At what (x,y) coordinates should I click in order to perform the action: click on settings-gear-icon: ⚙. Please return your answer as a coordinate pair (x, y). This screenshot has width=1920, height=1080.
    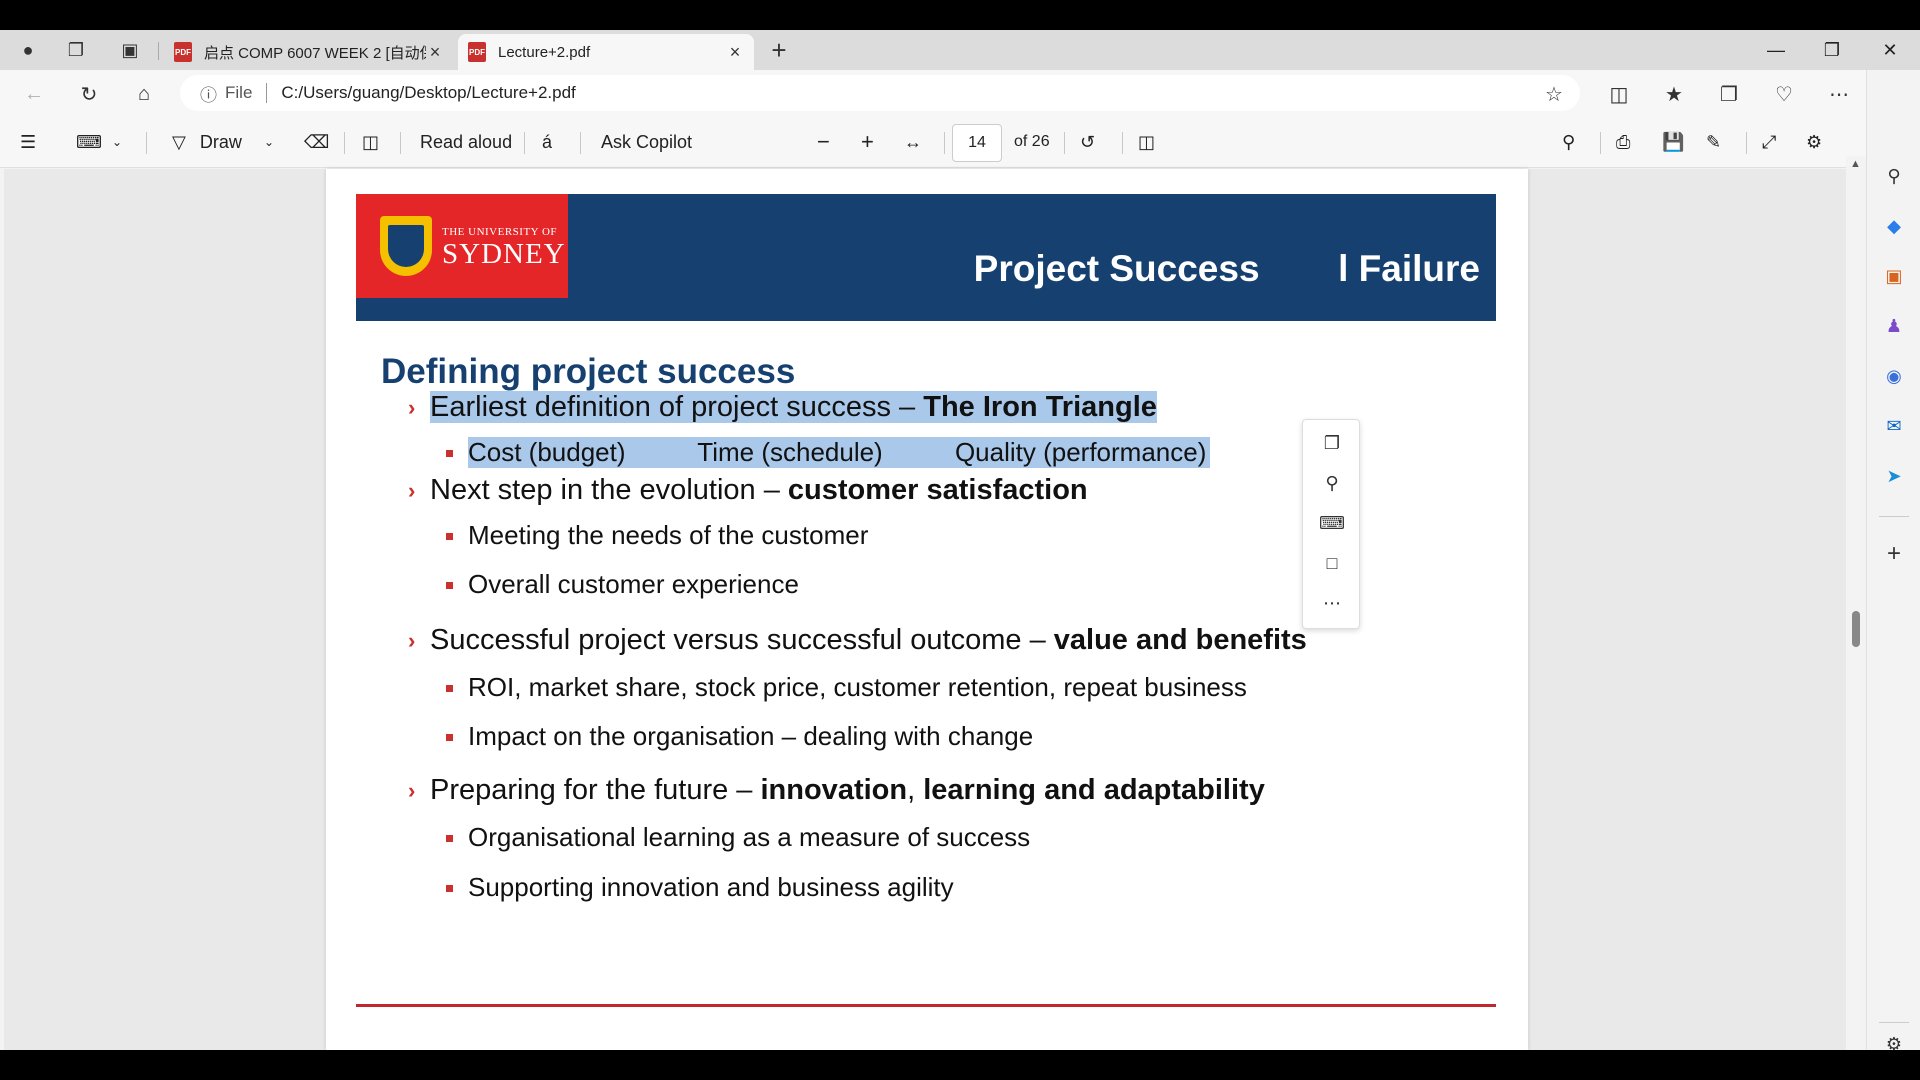
    Looking at the image, I should click on (1814, 142).